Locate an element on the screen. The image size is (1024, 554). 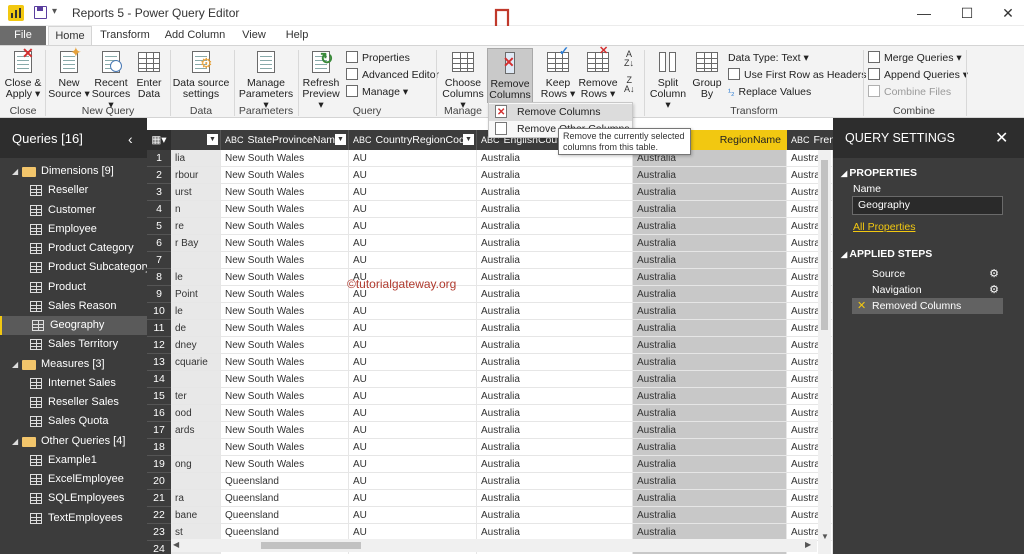
properties-button: Properties is located at coordinates (378, 58).